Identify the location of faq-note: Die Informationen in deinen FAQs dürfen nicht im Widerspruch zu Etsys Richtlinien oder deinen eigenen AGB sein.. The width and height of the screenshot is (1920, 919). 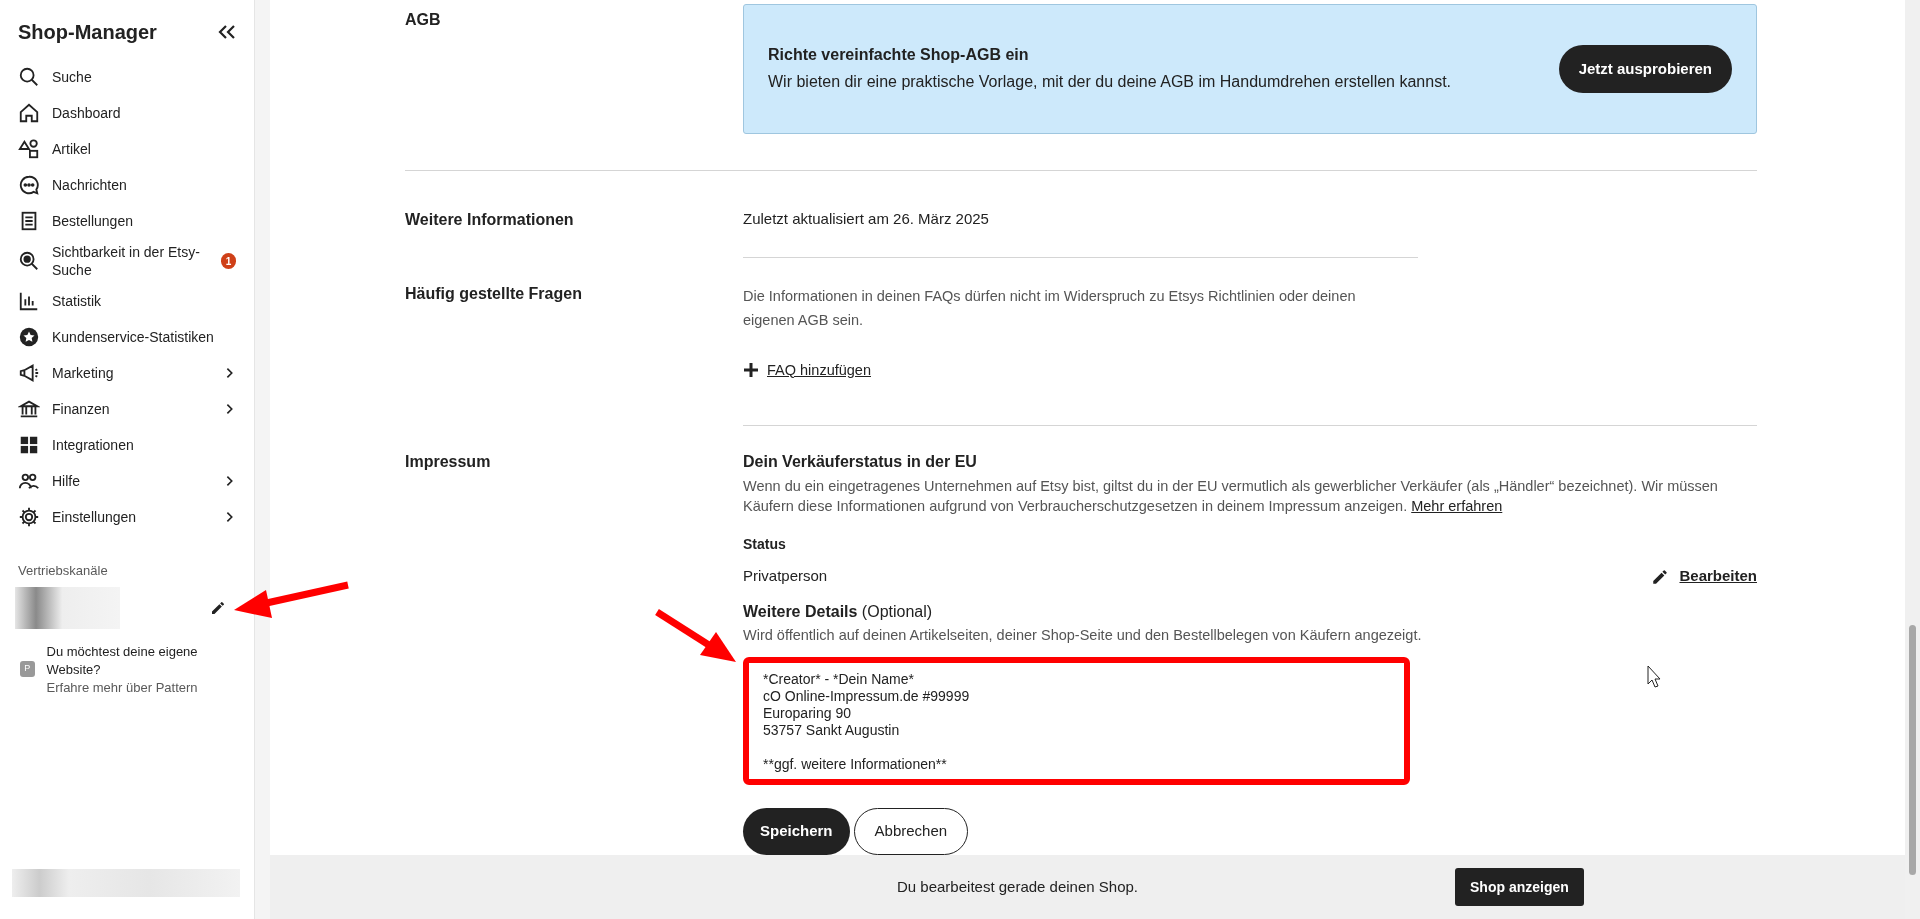
(1050, 308).